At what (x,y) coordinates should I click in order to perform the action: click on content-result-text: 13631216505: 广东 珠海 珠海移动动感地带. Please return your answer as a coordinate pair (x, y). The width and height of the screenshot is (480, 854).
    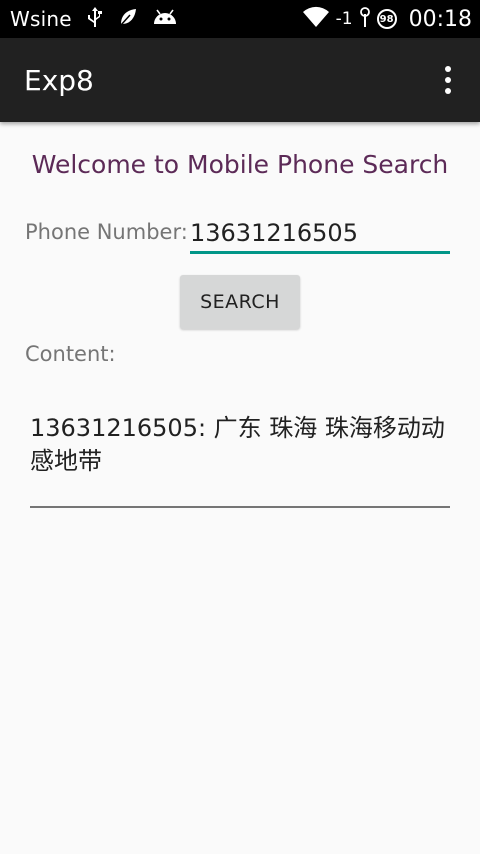
    Looking at the image, I should click on (237, 444).